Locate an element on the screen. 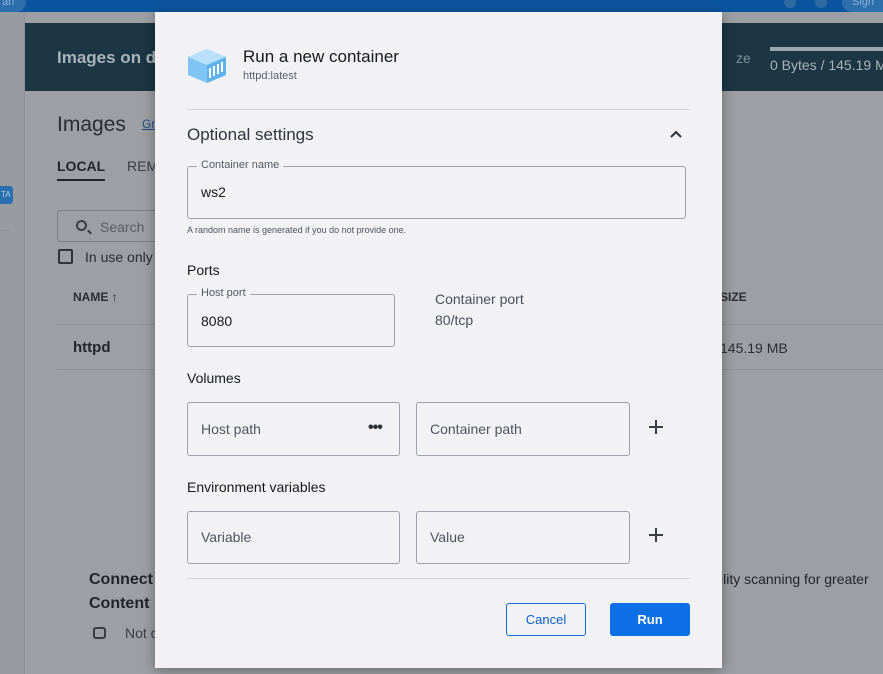  connect-heading-line1: Connect is located at coordinates (121, 579).